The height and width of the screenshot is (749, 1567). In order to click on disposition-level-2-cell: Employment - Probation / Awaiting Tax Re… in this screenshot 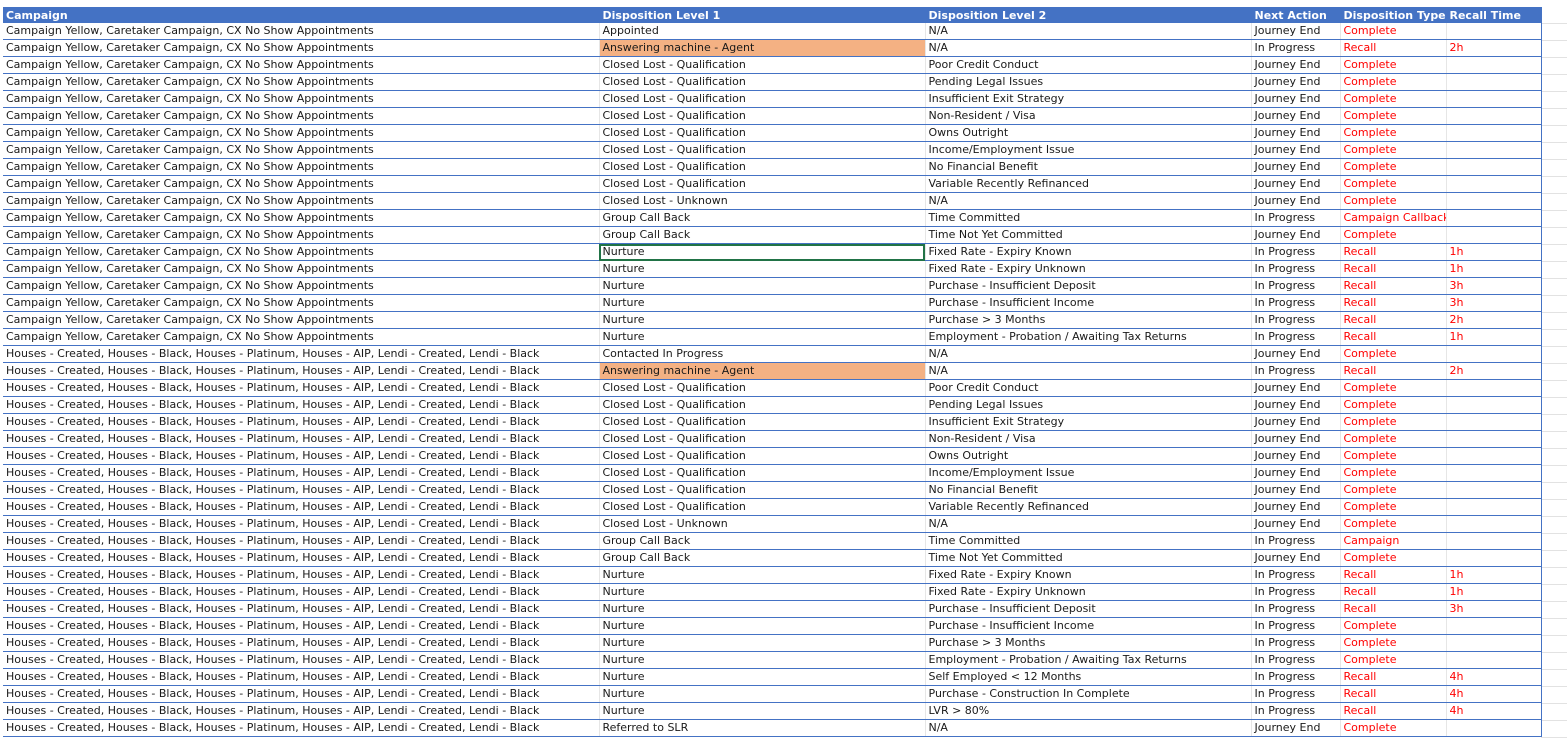, I will do `click(1088, 337)`.